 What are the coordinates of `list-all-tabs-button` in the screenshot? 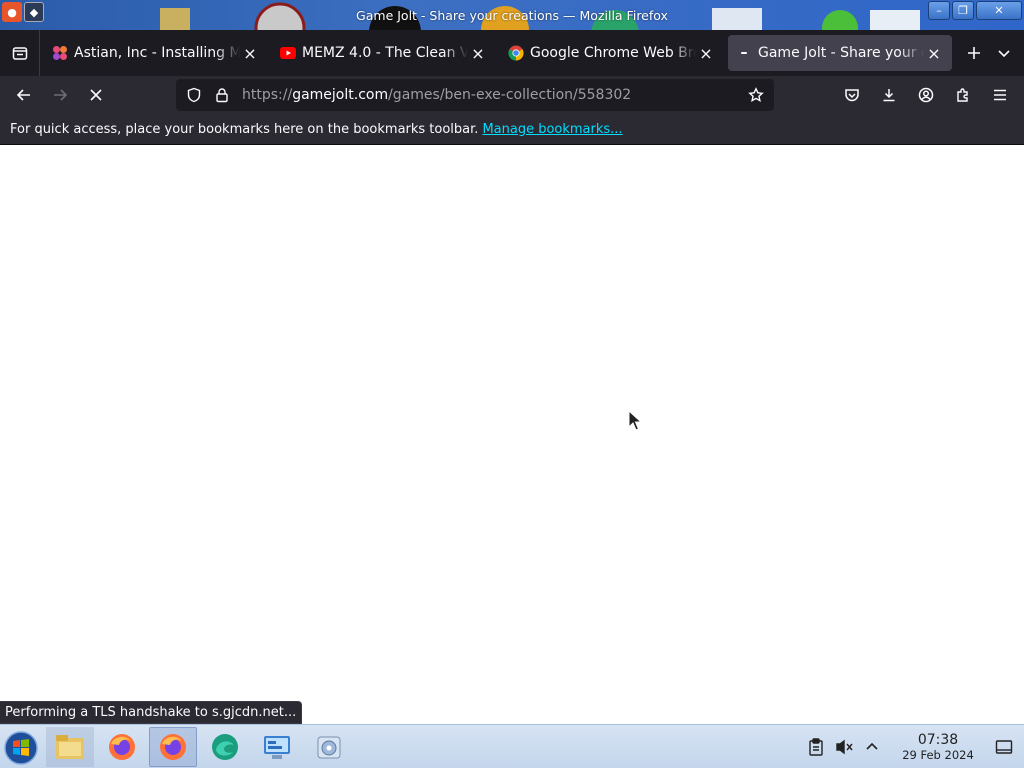 It's located at (1004, 53).